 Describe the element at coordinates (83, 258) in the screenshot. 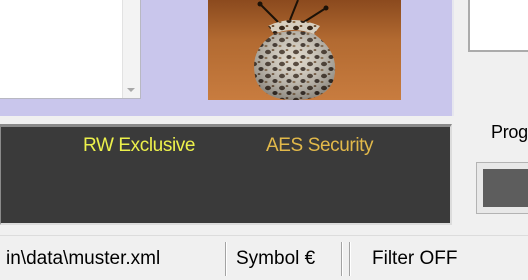

I see `status-file-path: in\data\muster.xml` at that location.